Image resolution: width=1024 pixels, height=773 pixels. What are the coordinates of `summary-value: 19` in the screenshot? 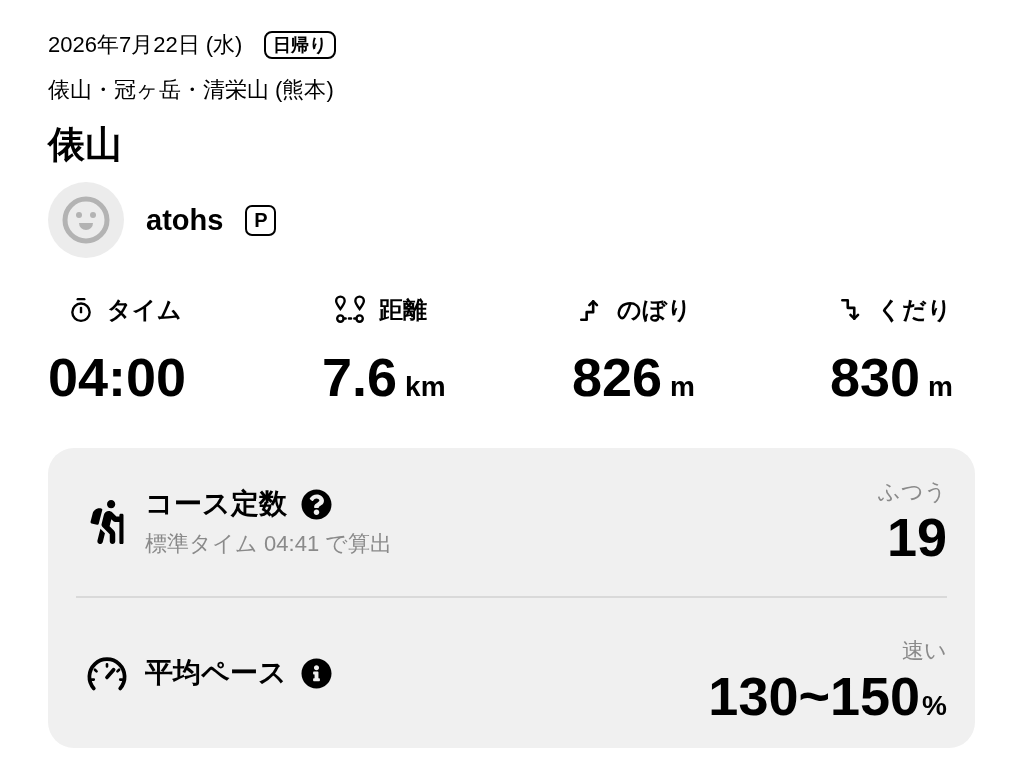 It's located at (916, 537).